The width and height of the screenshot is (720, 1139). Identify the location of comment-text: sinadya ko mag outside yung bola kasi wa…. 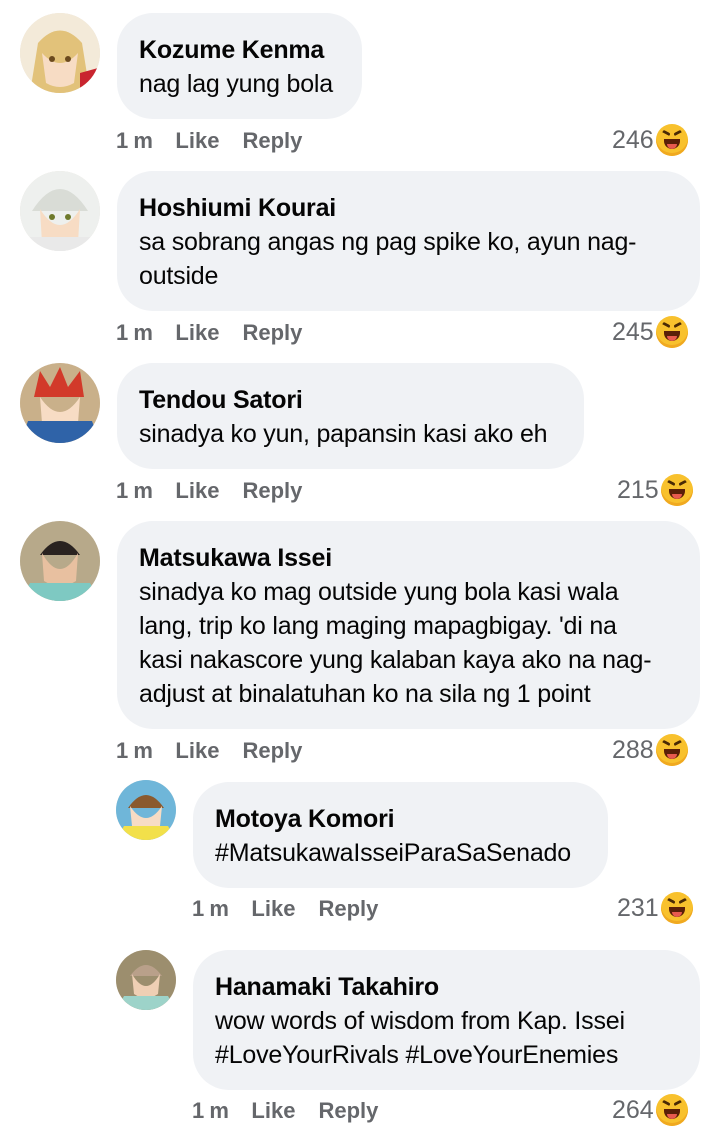
(379, 592).